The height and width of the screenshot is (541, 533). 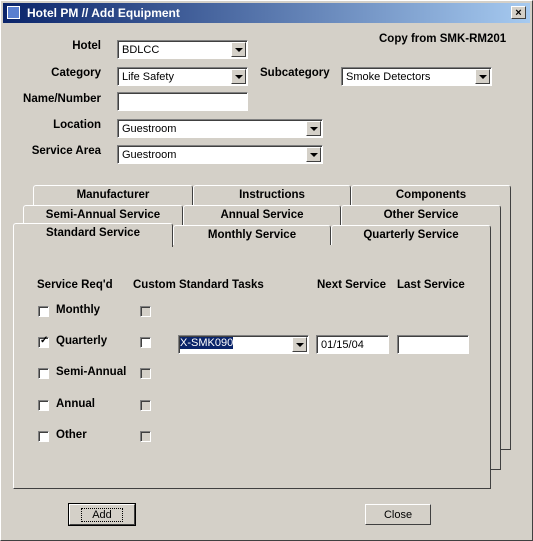 What do you see at coordinates (431, 285) in the screenshot?
I see `last-service-header: Last Service` at bounding box center [431, 285].